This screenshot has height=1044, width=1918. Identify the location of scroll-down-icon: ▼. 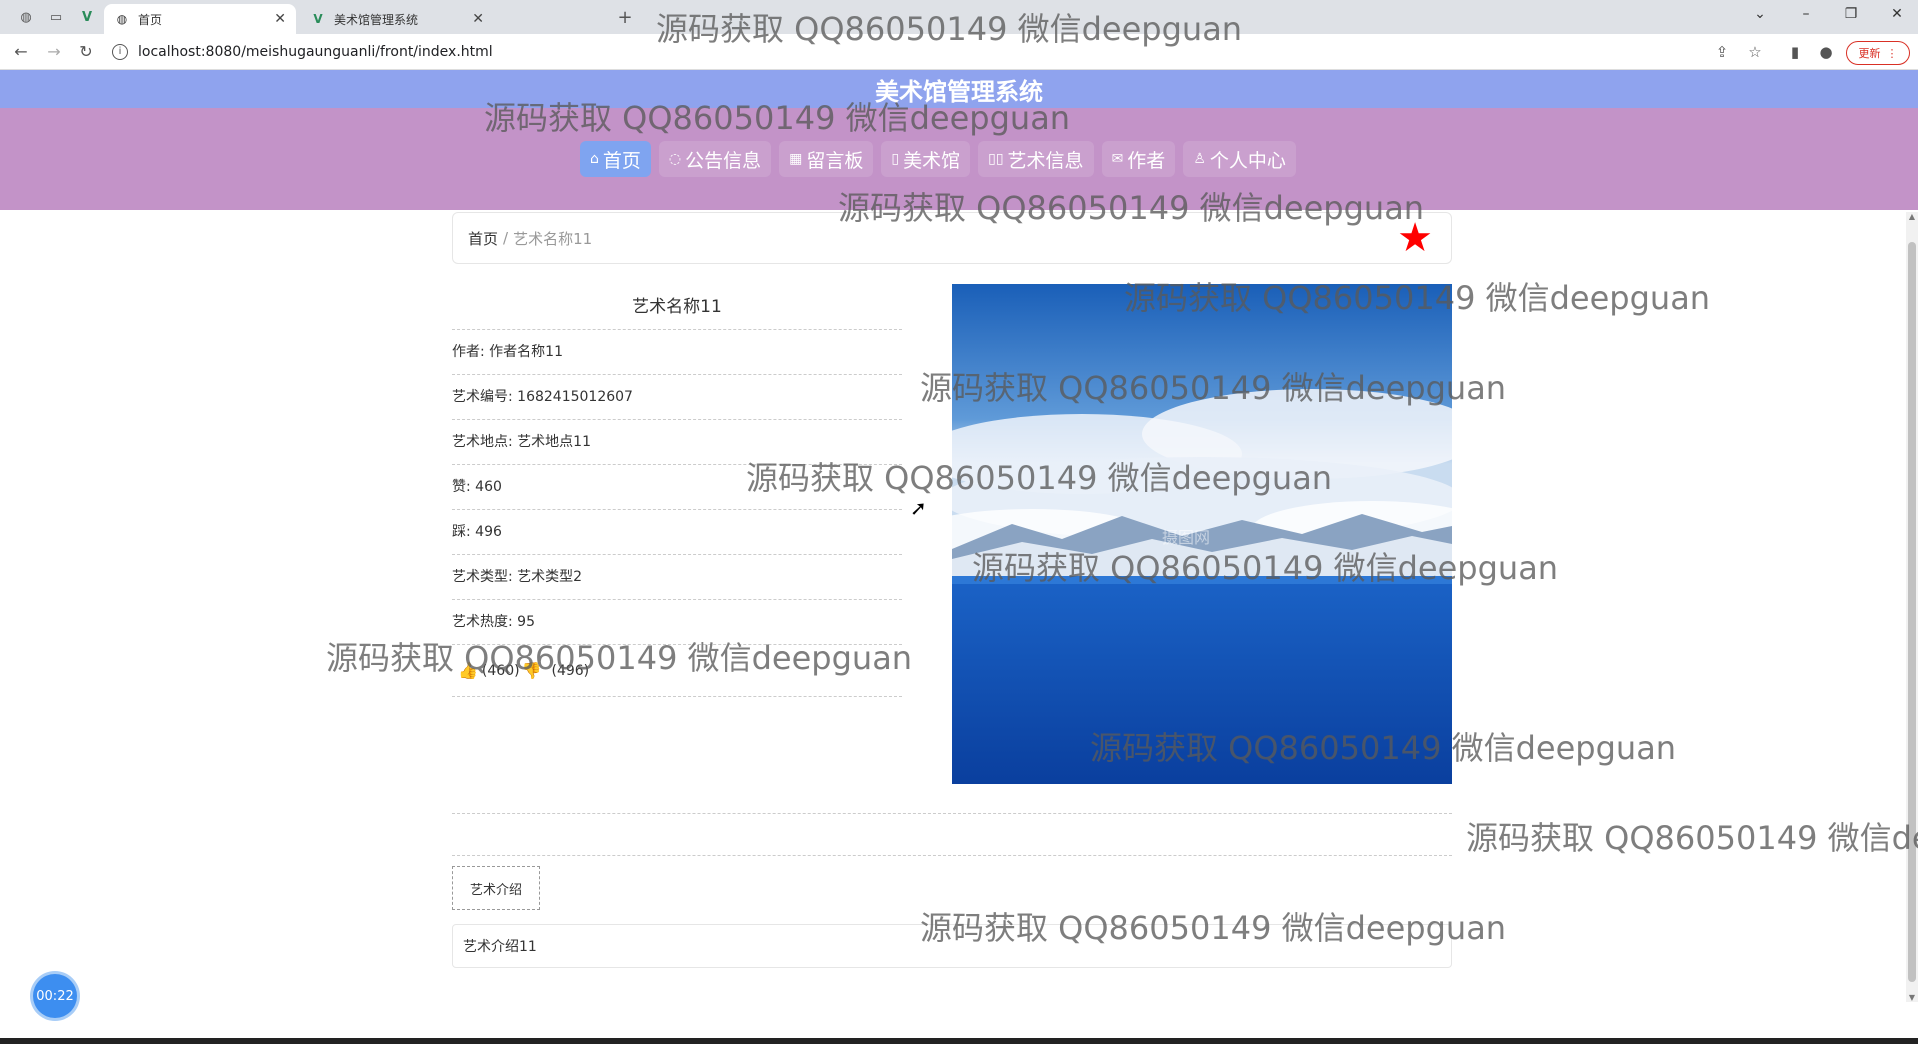
(1912, 997).